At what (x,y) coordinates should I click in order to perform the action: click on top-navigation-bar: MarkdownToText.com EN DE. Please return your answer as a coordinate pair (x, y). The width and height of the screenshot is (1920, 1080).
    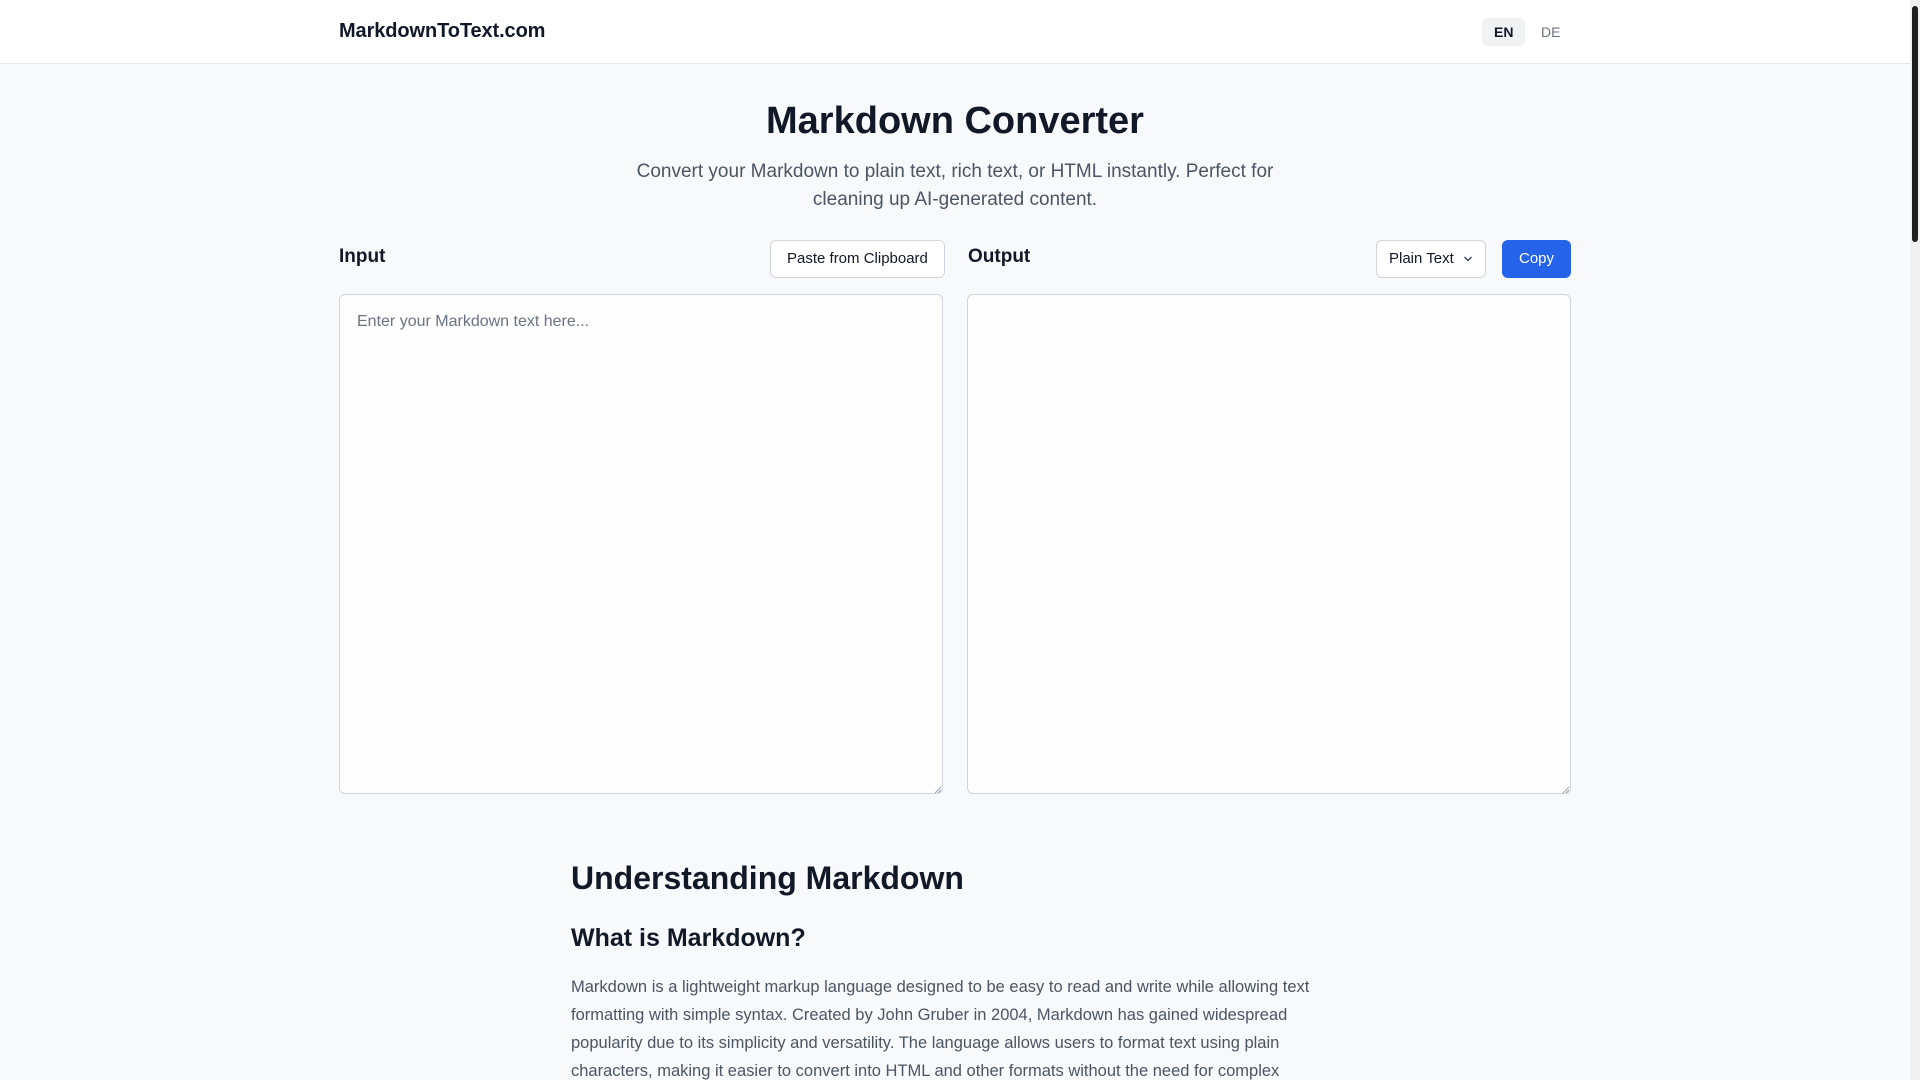
    Looking at the image, I should click on (955, 32).